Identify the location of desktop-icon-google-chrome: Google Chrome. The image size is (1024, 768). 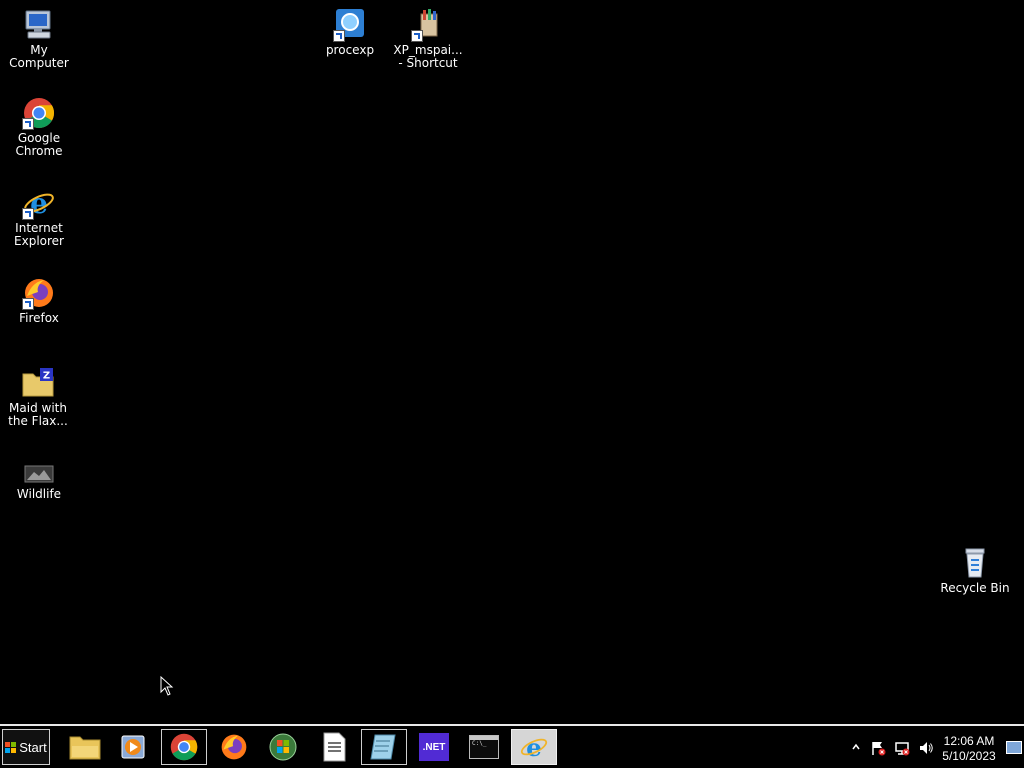
(39, 127).